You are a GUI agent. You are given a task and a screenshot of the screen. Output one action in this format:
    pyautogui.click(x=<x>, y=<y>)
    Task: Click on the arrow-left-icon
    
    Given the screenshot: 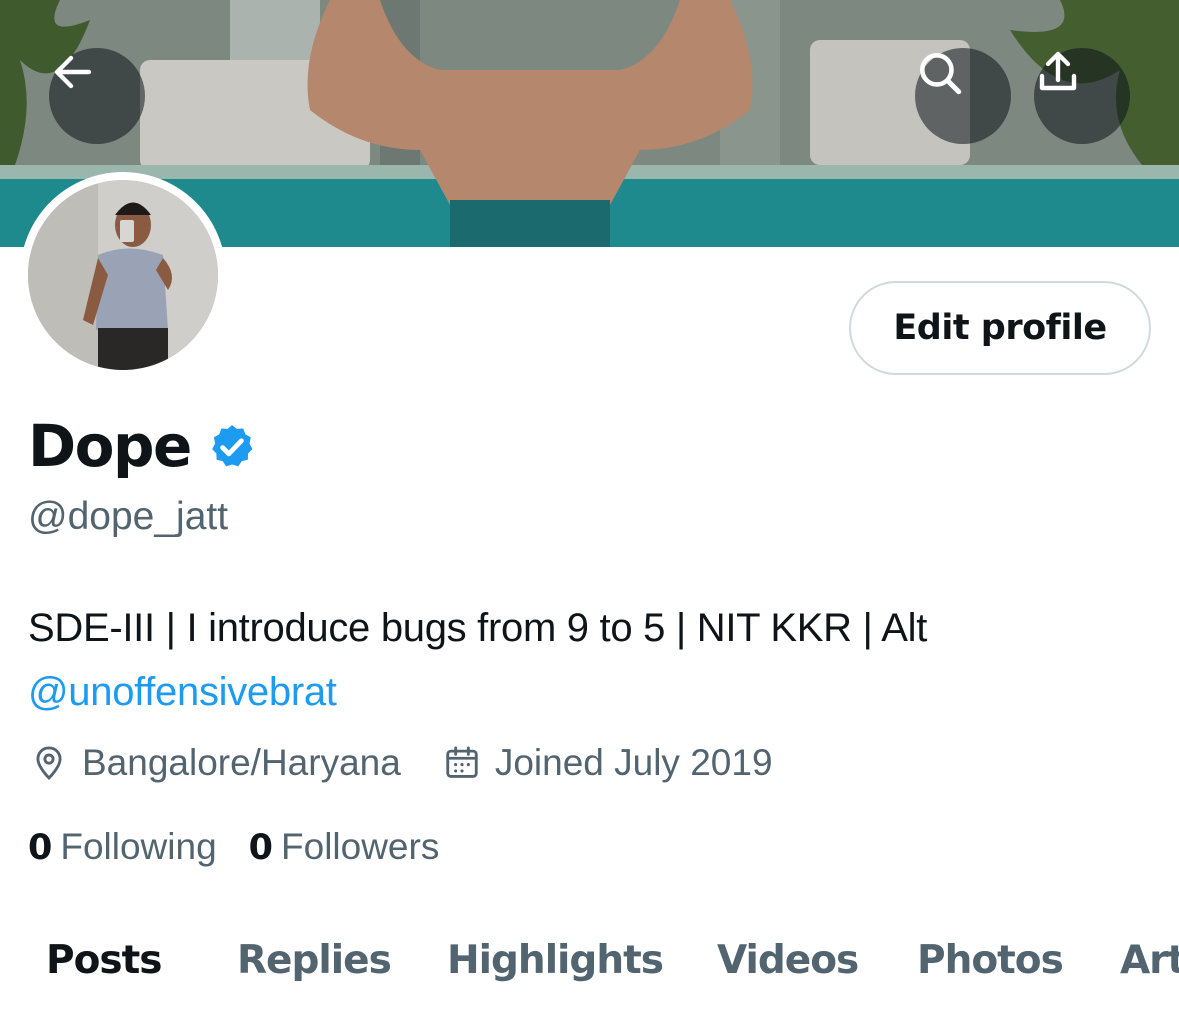 What is the action you would take?
    pyautogui.click(x=73, y=72)
    